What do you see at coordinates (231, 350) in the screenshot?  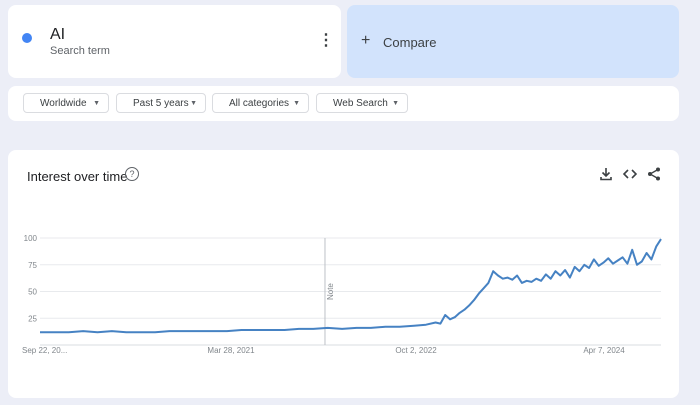 I see `x-tick-label: Mar 28, 2021` at bounding box center [231, 350].